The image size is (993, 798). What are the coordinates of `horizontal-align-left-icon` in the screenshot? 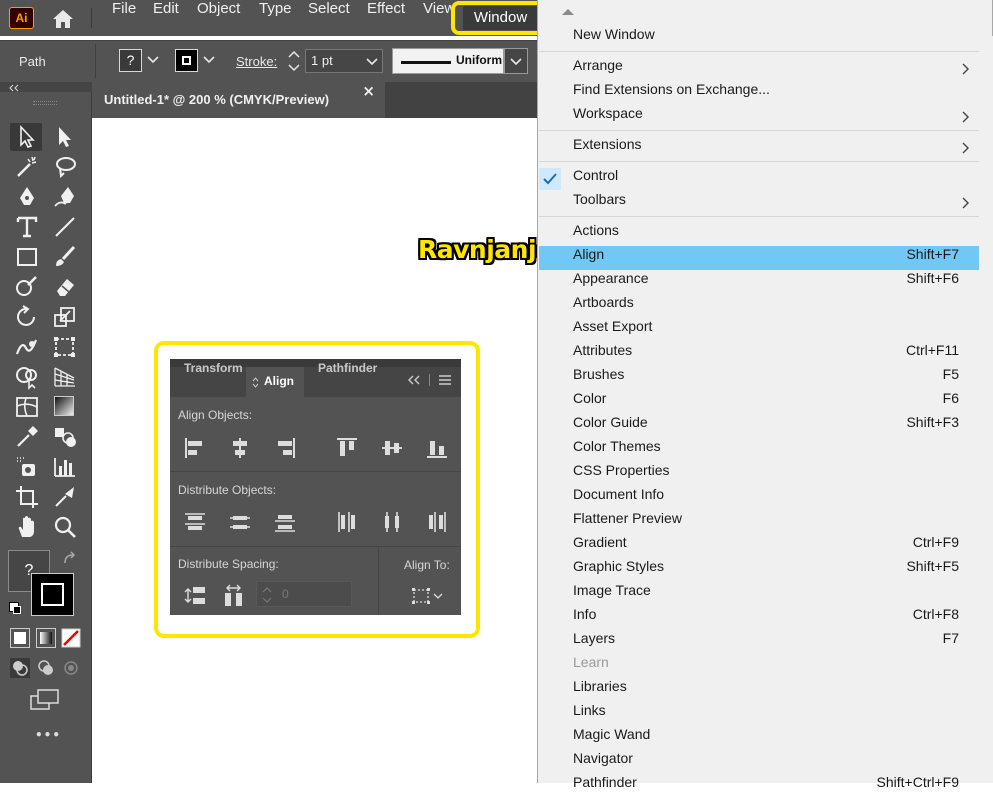 It's located at (195, 448).